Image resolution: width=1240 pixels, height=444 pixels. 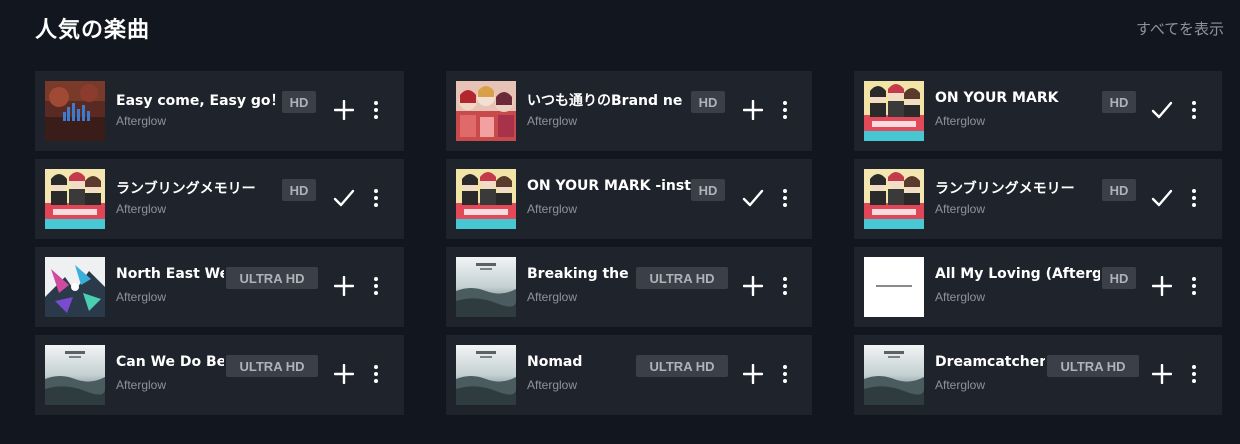 I want to click on track-title: Breaking the S, so click(x=580, y=274).